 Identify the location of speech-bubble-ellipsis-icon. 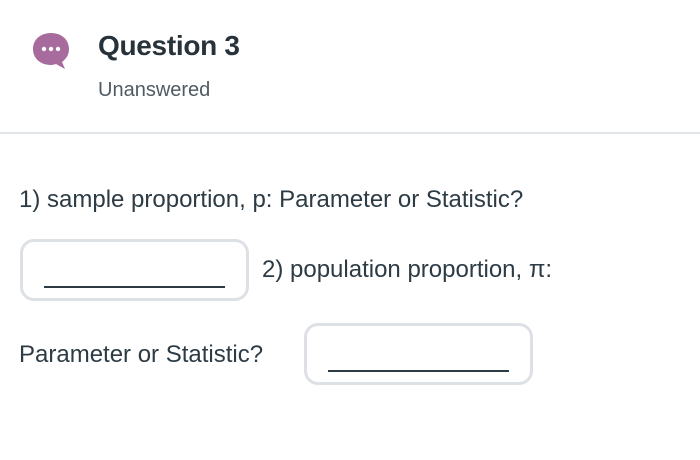
(51, 51).